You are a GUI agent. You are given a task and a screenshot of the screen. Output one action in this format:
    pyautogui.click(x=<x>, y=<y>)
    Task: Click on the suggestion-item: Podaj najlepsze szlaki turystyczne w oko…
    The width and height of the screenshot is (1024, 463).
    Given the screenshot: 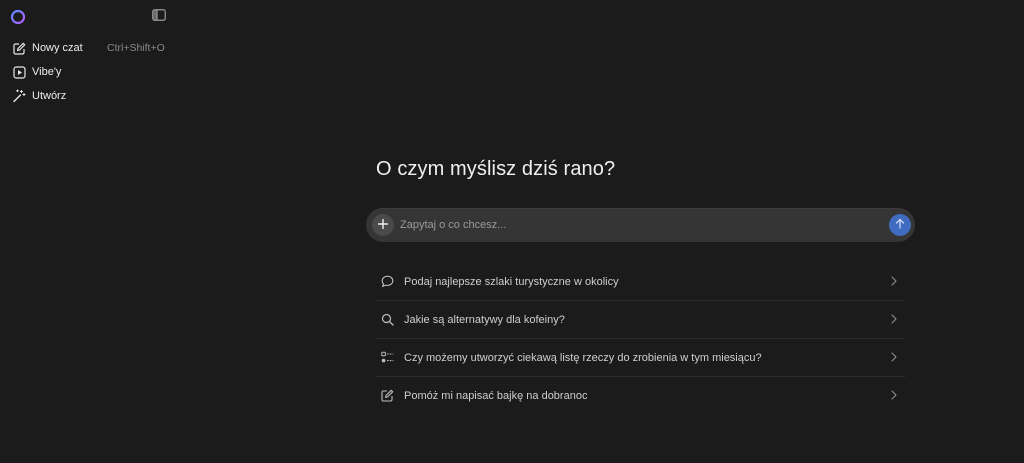 What is the action you would take?
    pyautogui.click(x=640, y=282)
    